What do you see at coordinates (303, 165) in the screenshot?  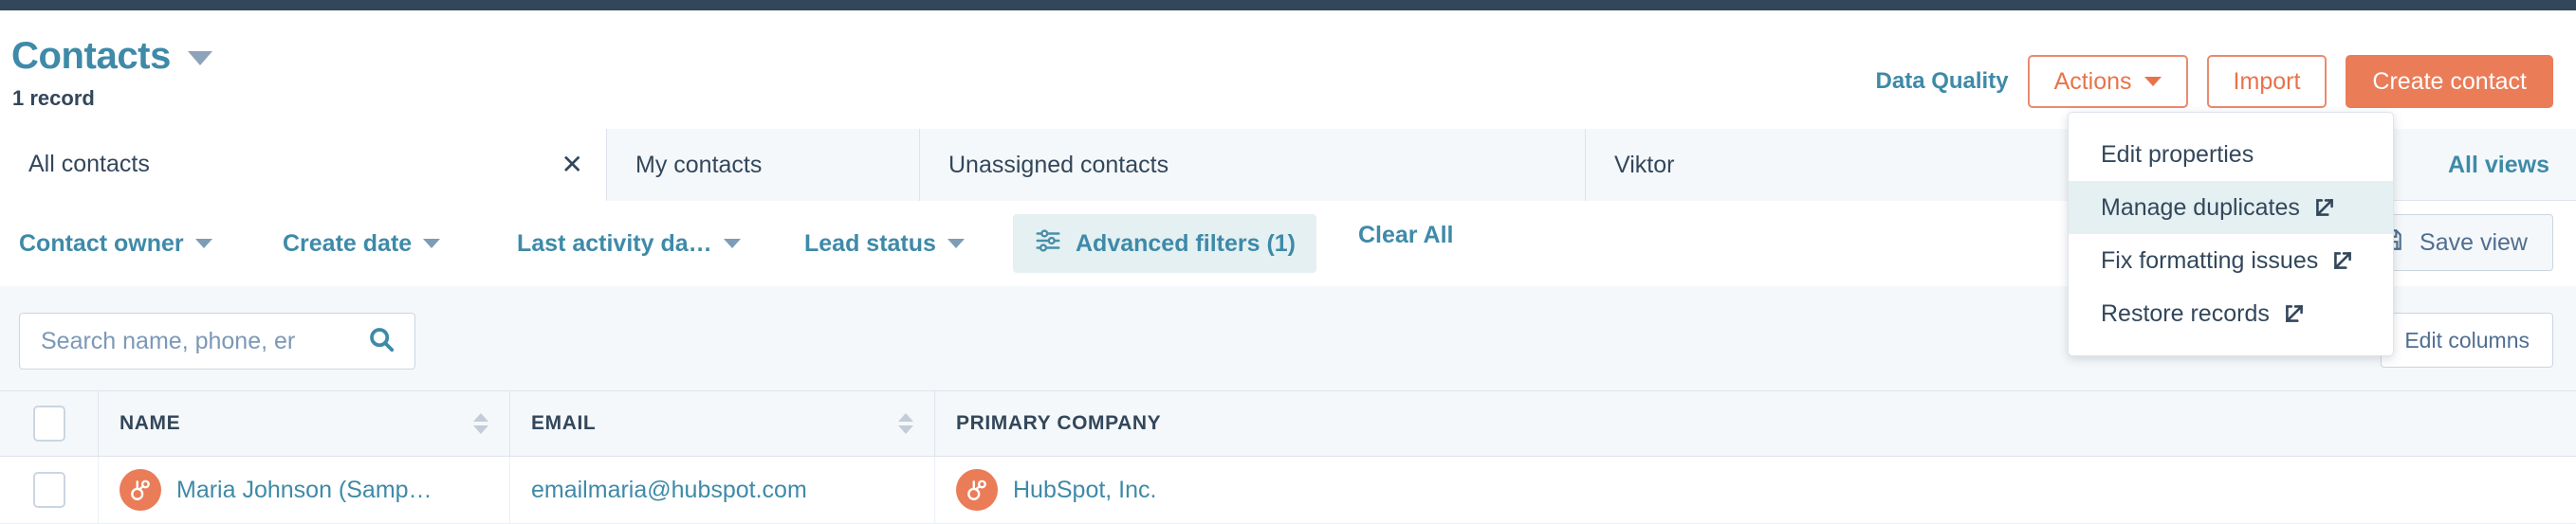 I see `tab-all-contacts: All contacts ✕` at bounding box center [303, 165].